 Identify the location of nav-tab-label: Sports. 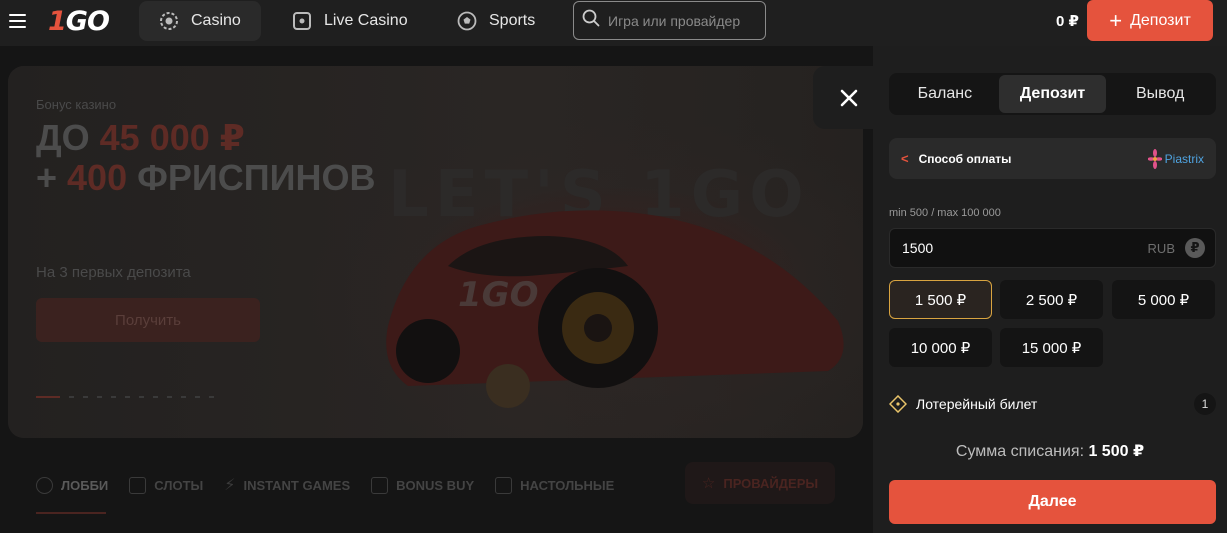
(512, 20).